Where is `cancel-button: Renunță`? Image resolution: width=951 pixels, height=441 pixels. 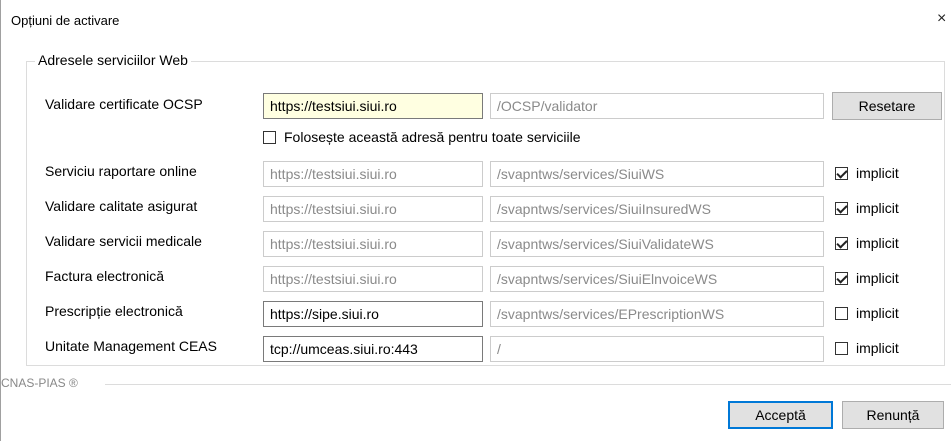
cancel-button: Renunță is located at coordinates (893, 415).